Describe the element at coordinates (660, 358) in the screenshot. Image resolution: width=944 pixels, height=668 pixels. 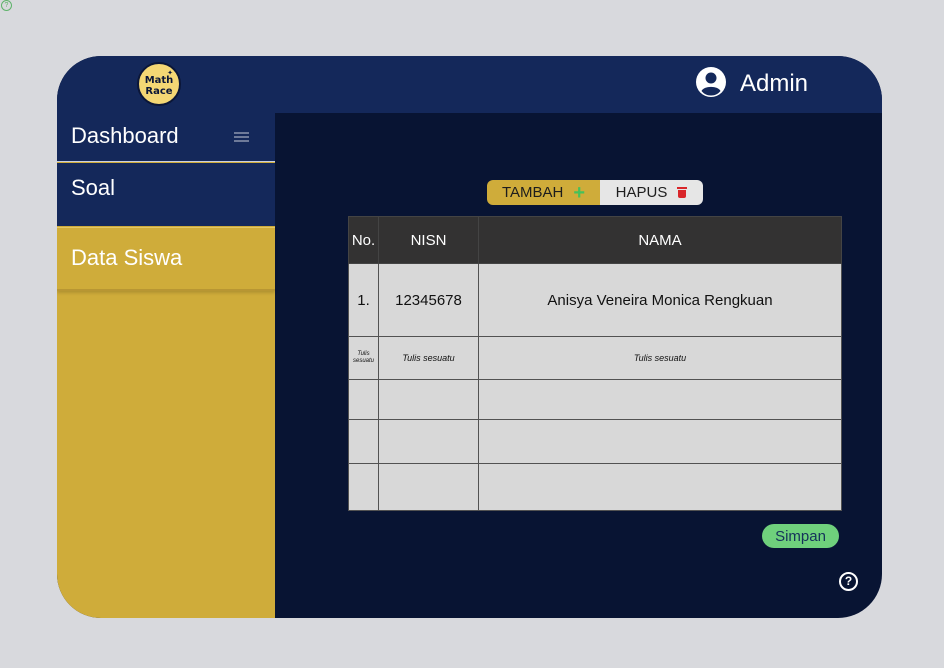
I see `cell-nama: Tulis sesuatu` at that location.